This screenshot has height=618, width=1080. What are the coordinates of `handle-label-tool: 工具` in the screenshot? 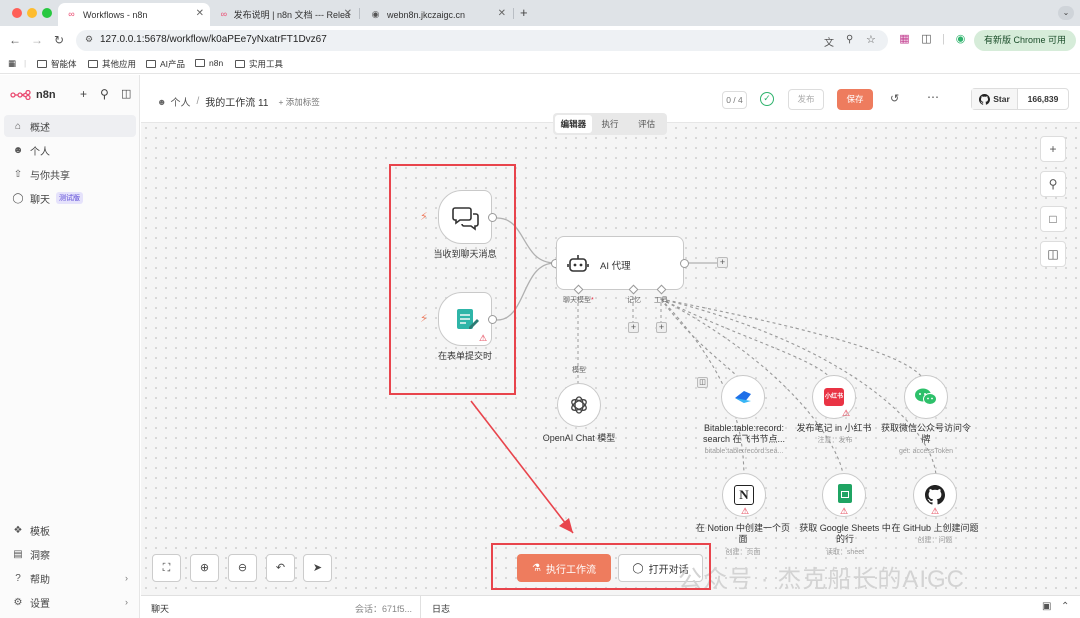 It's located at (661, 300).